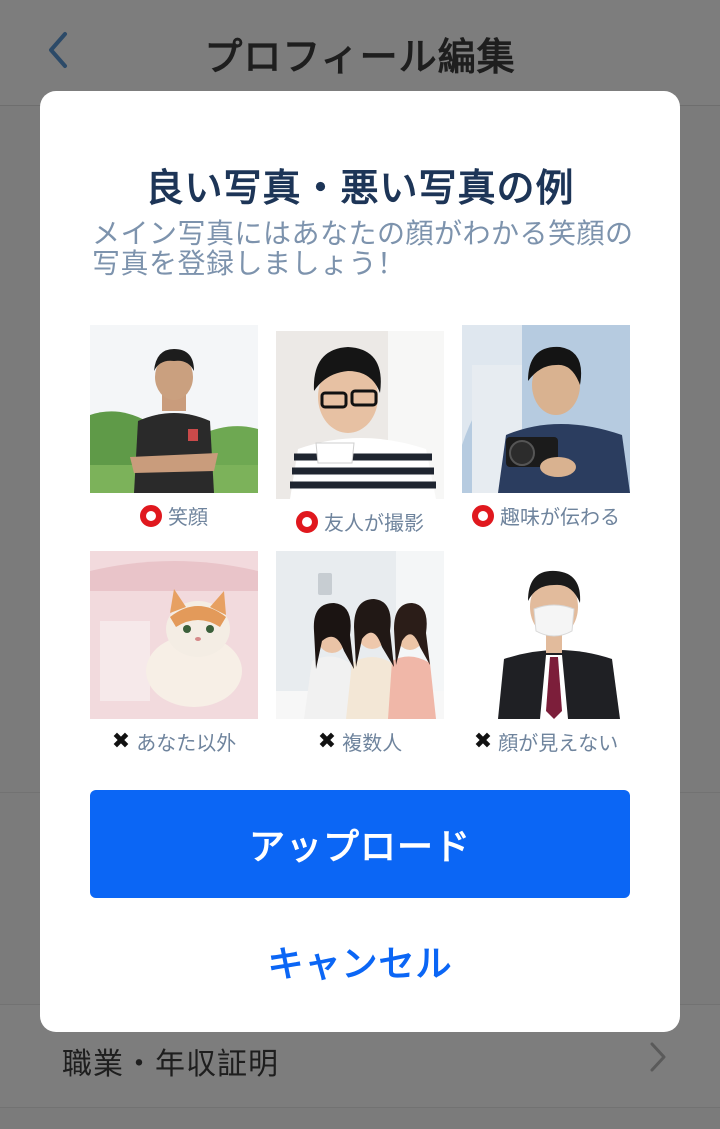 The image size is (720, 1129). What do you see at coordinates (360, 188) in the screenshot?
I see `modal-title: 良い写真・悪い写真の例` at bounding box center [360, 188].